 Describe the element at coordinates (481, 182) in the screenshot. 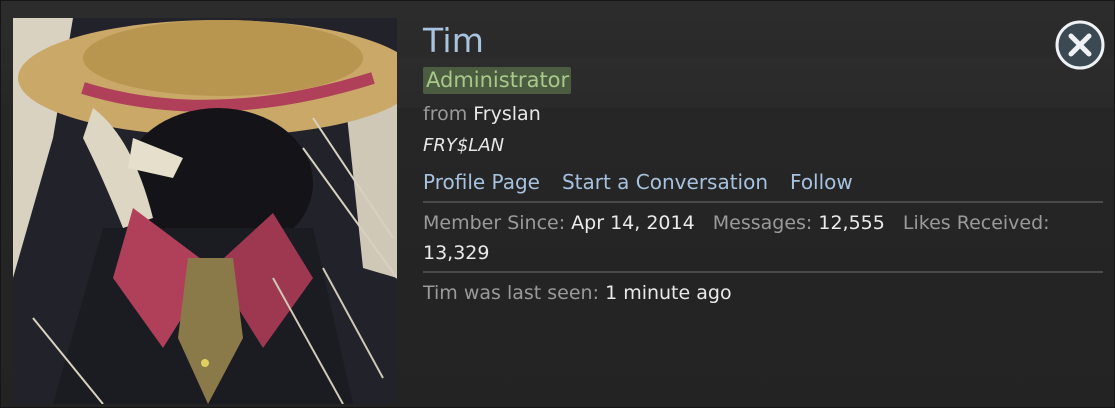

I see `profile-page-link: Profile Page` at that location.